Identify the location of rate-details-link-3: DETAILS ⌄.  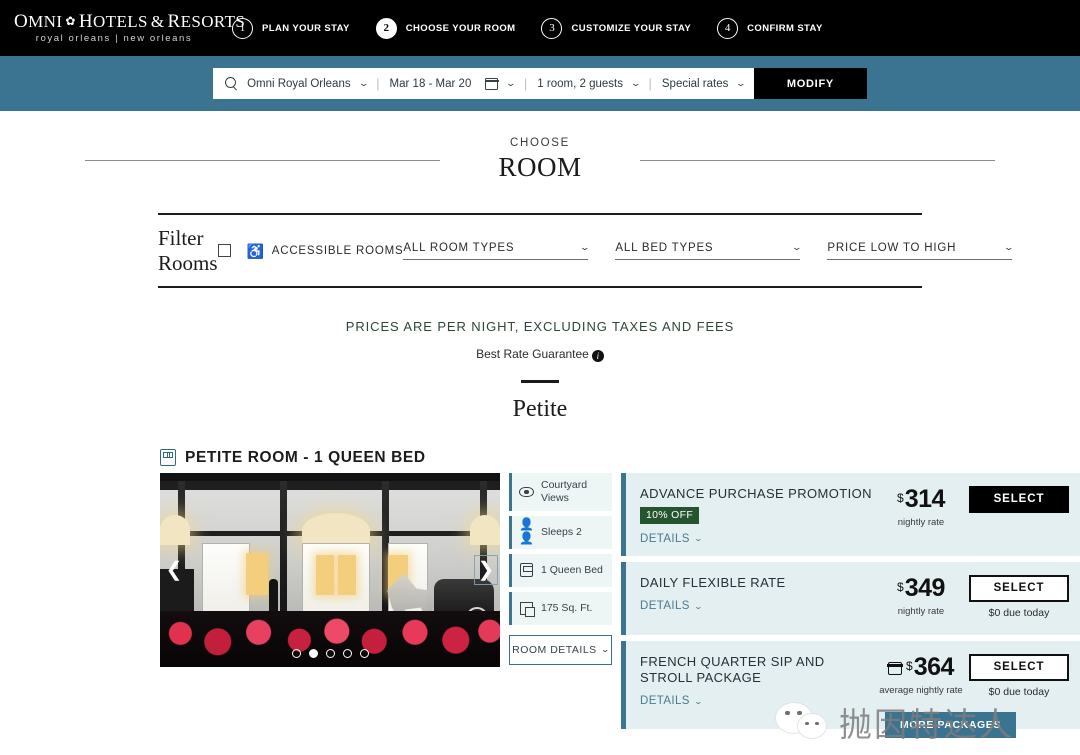
(756, 701).